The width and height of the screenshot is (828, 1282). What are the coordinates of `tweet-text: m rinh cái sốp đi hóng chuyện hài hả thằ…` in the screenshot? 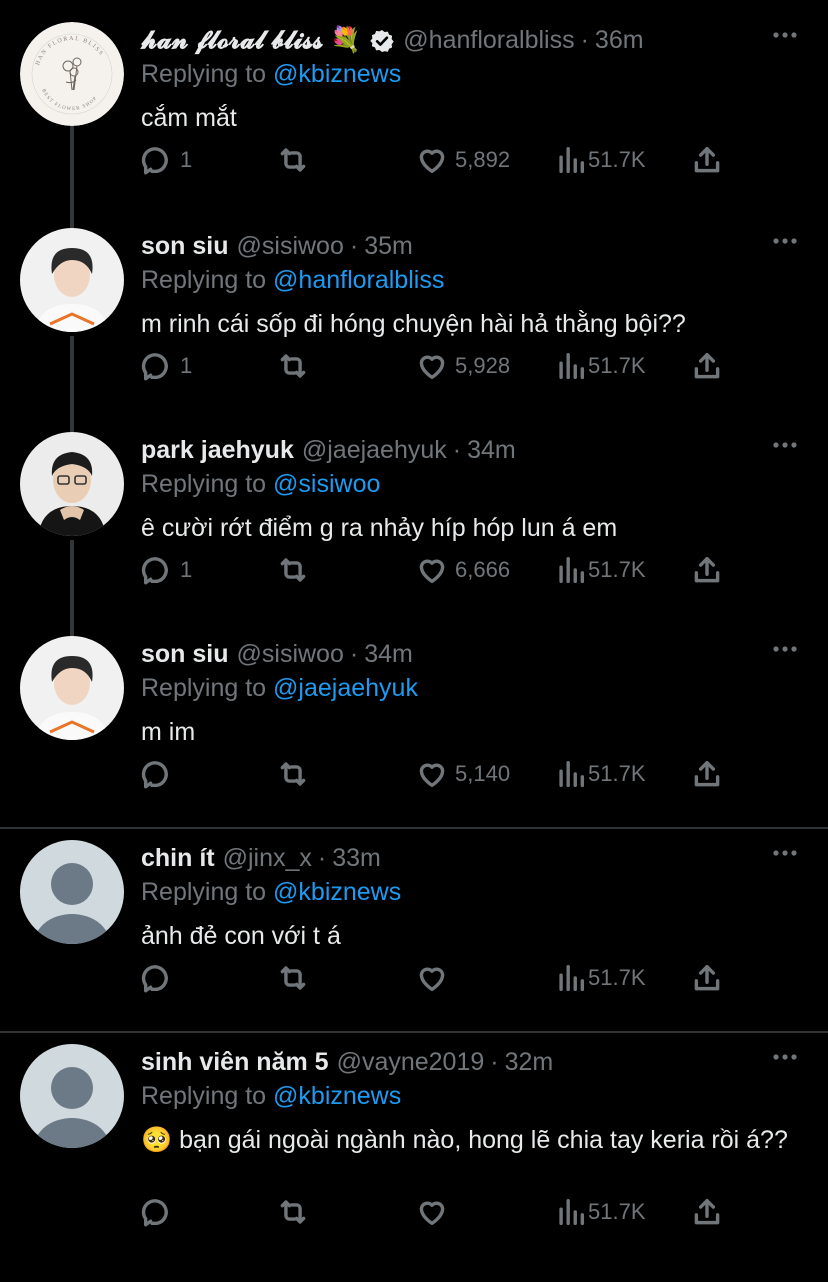 It's located at (413, 324).